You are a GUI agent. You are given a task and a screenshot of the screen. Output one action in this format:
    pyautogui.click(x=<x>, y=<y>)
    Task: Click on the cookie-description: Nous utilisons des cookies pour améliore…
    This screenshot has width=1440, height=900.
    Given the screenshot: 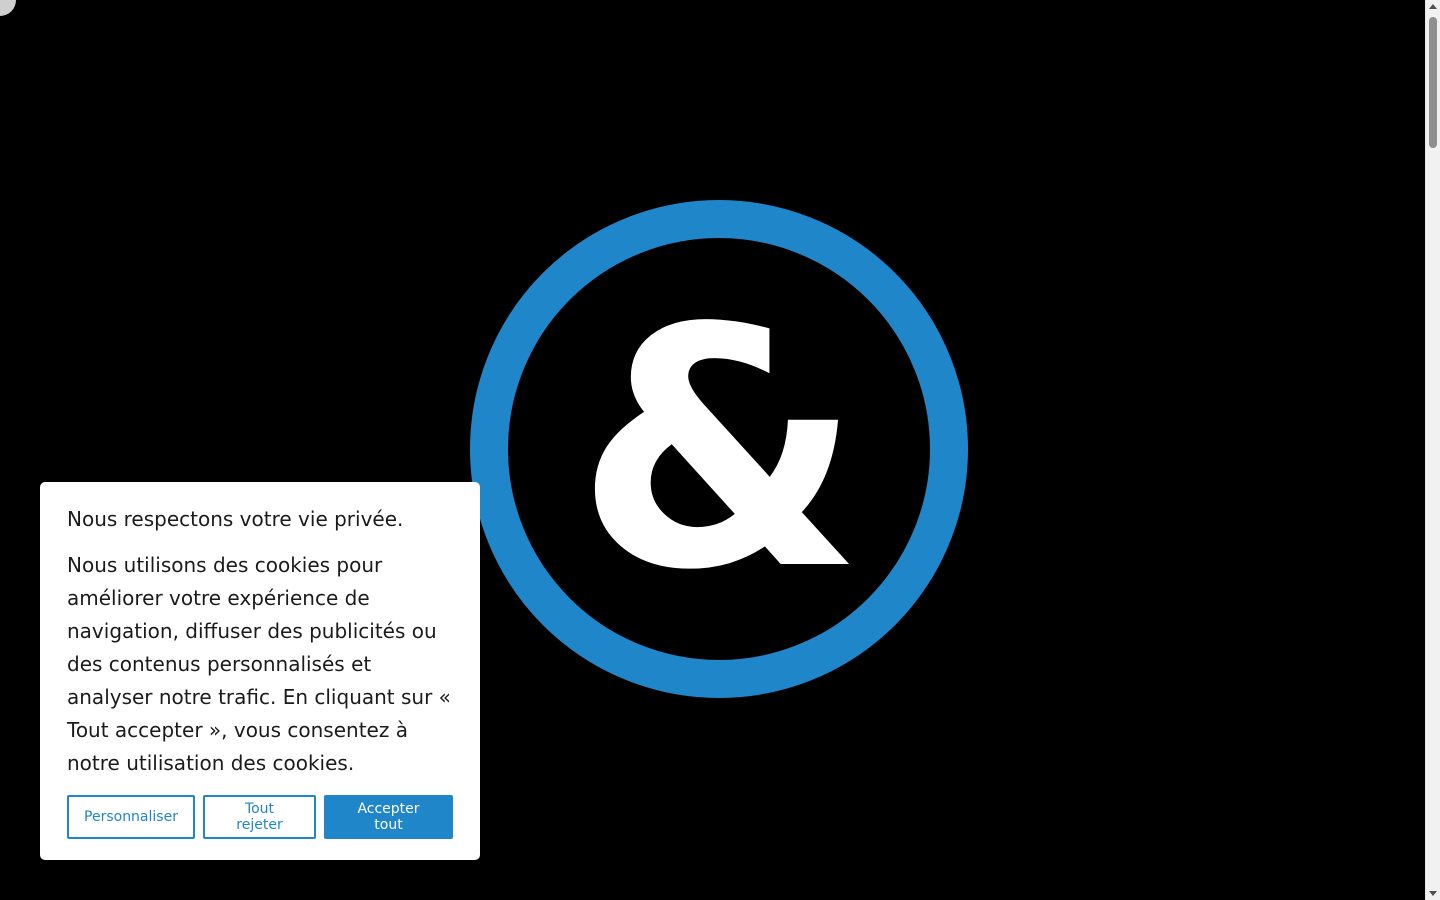 What is the action you would take?
    pyautogui.click(x=259, y=664)
    